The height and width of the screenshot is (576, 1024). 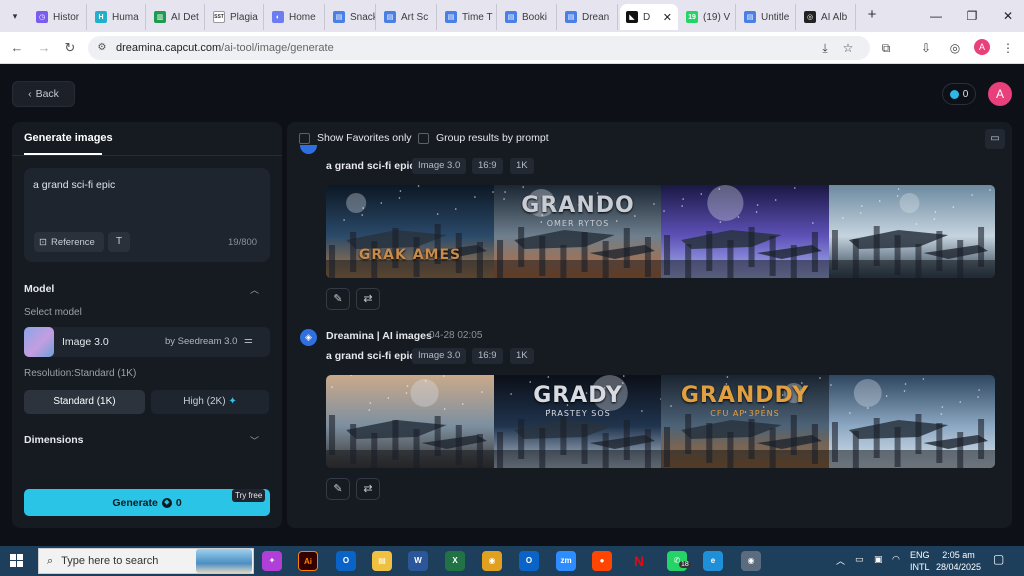 What do you see at coordinates (254, 440) in the screenshot?
I see `chevron-down-icon: ﹀` at bounding box center [254, 440].